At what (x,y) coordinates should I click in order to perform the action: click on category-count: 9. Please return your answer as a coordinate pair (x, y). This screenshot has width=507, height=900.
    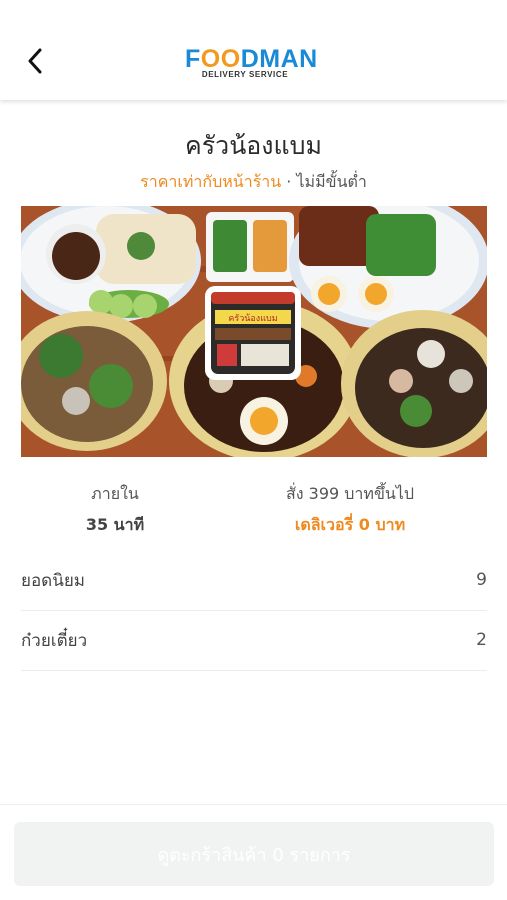
    Looking at the image, I should click on (481, 580).